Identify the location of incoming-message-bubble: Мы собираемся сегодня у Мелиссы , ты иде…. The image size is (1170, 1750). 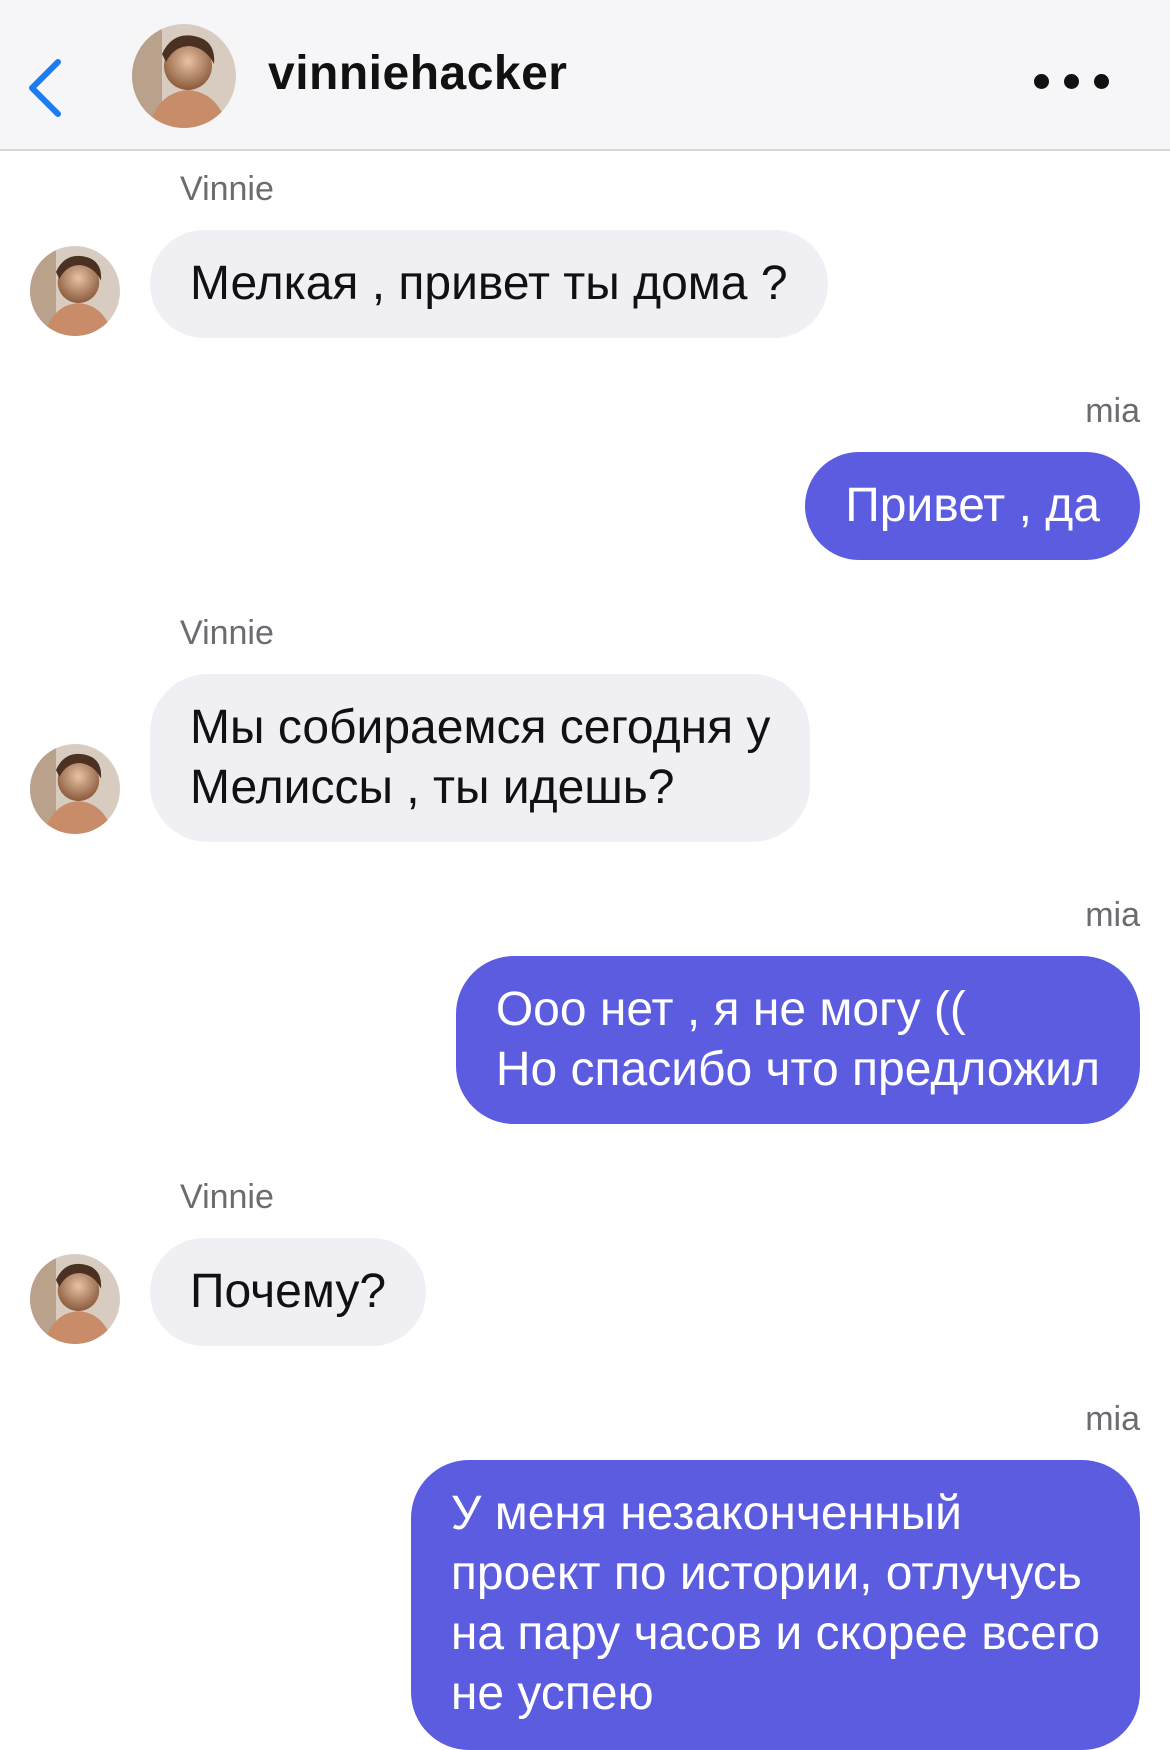
(480, 758).